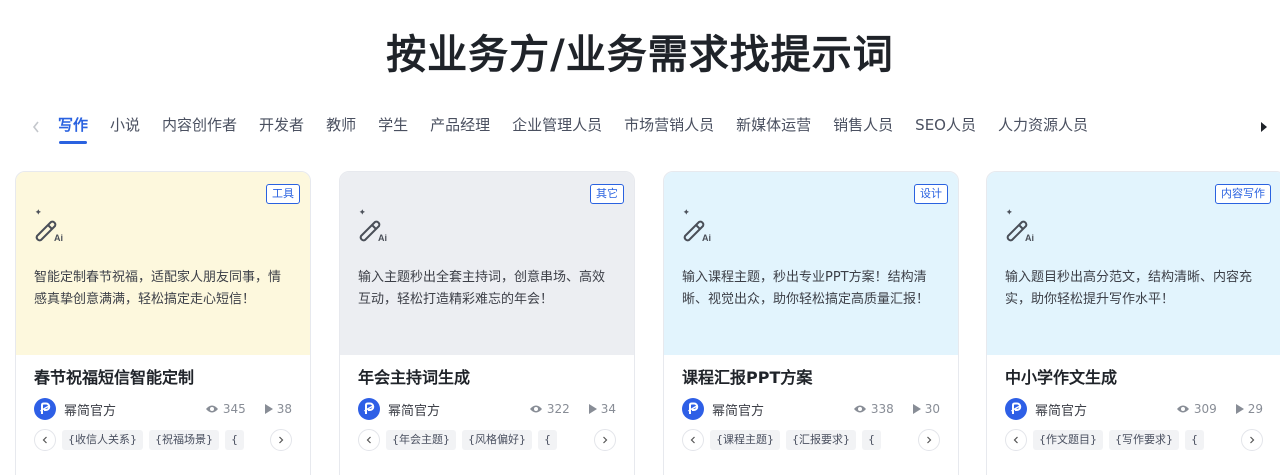  What do you see at coordinates (487, 378) in the screenshot?
I see `card-title: 年会主持词生成` at bounding box center [487, 378].